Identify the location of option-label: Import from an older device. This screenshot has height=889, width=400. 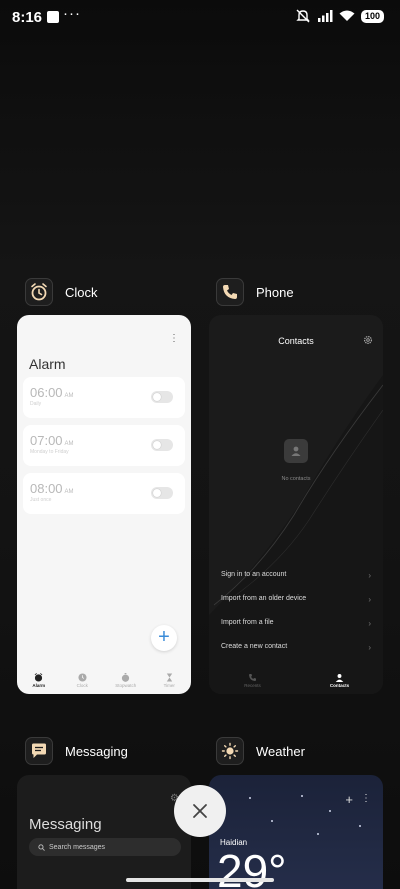
(264, 598).